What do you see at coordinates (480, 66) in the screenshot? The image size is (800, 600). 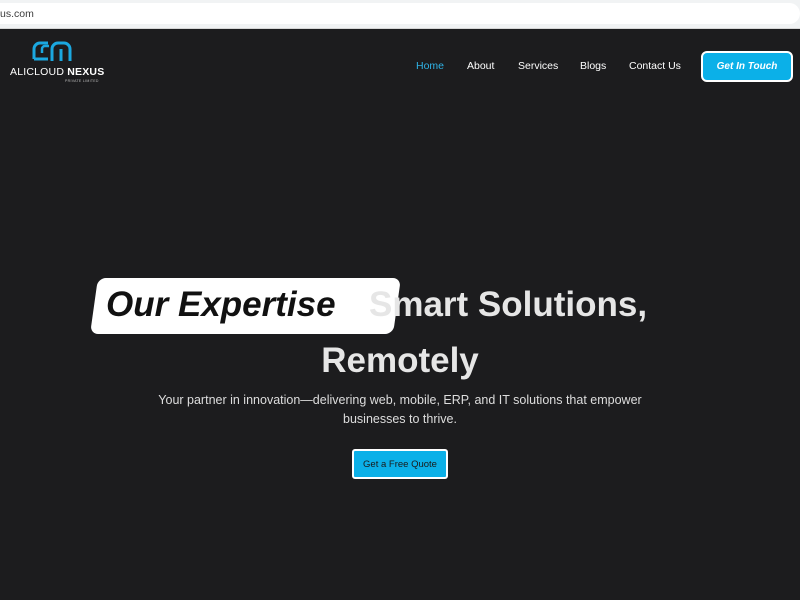 I see `nav-item-about: About` at bounding box center [480, 66].